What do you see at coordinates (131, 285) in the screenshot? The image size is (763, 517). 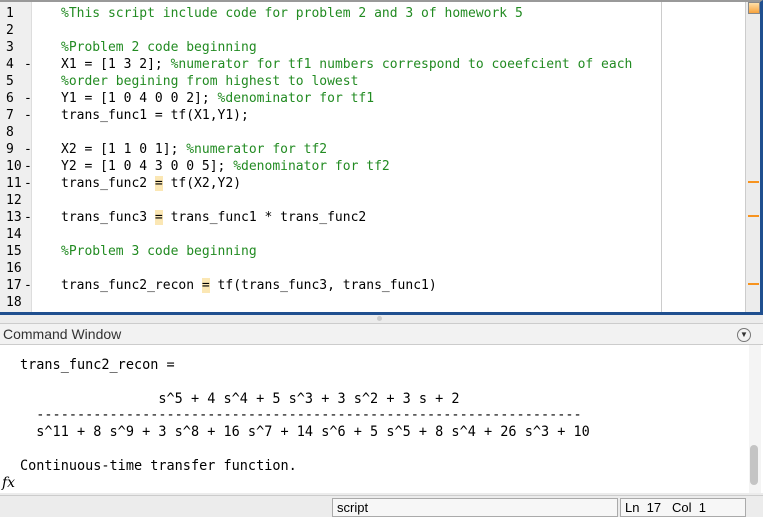 I see `code-text: trans_func2_recon` at bounding box center [131, 285].